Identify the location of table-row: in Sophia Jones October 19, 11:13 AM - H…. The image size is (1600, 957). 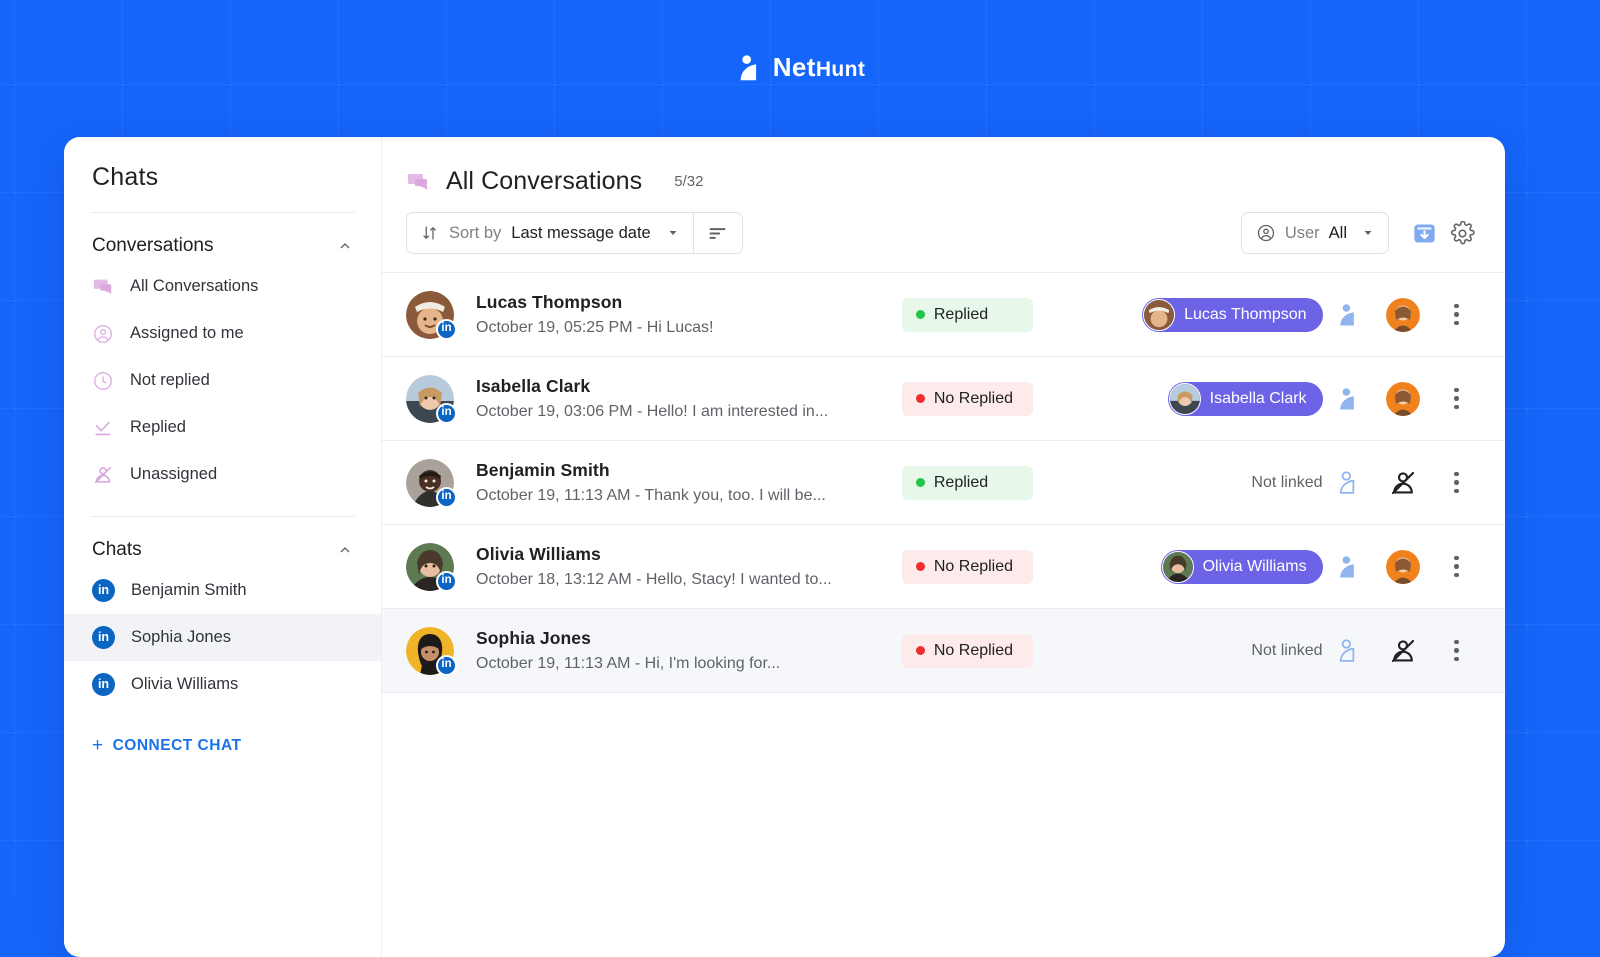
(943, 651).